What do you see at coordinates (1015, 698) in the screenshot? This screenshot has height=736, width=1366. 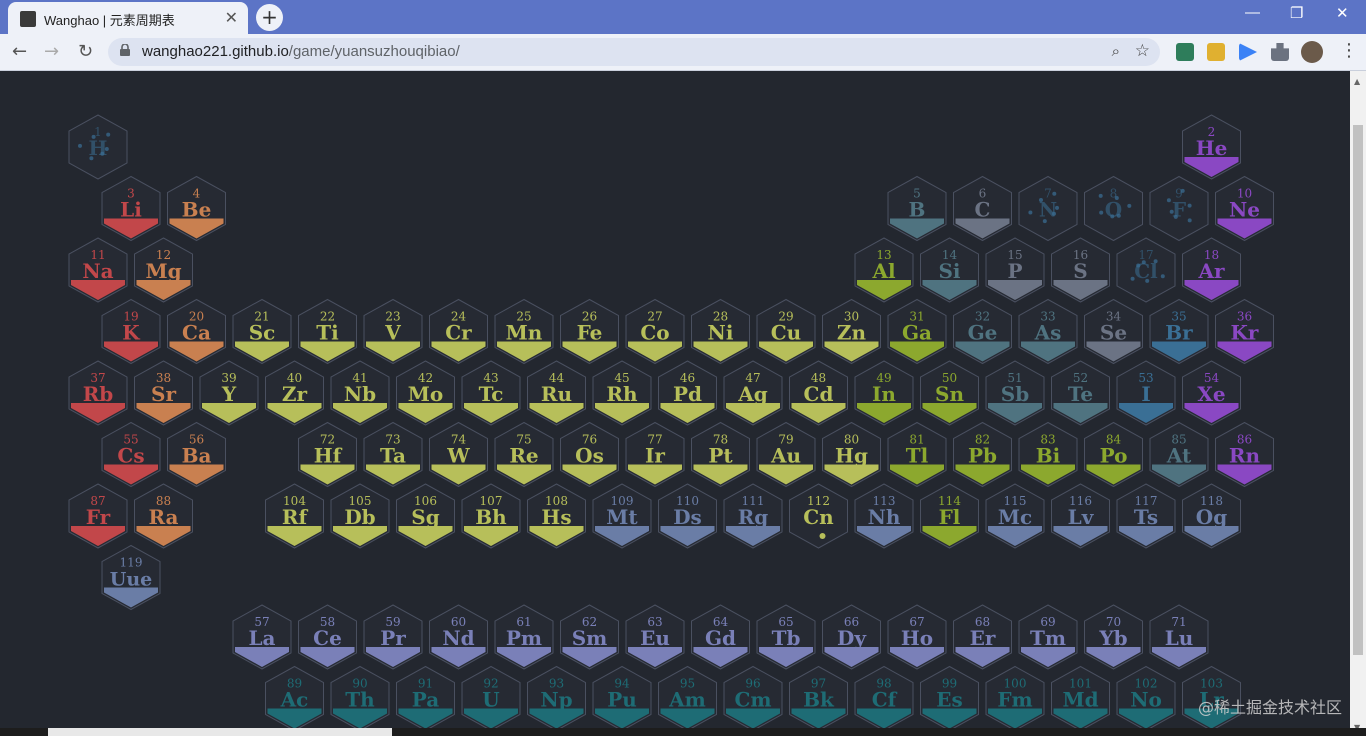 I see `element-cell-fm: 100Fm` at bounding box center [1015, 698].